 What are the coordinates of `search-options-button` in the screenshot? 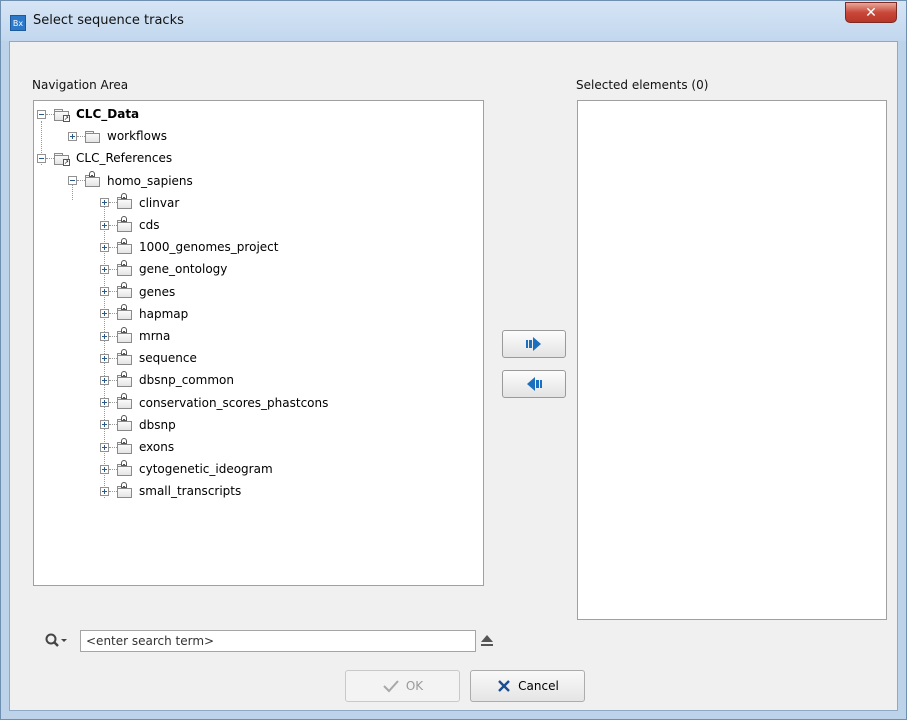 It's located at (59, 641).